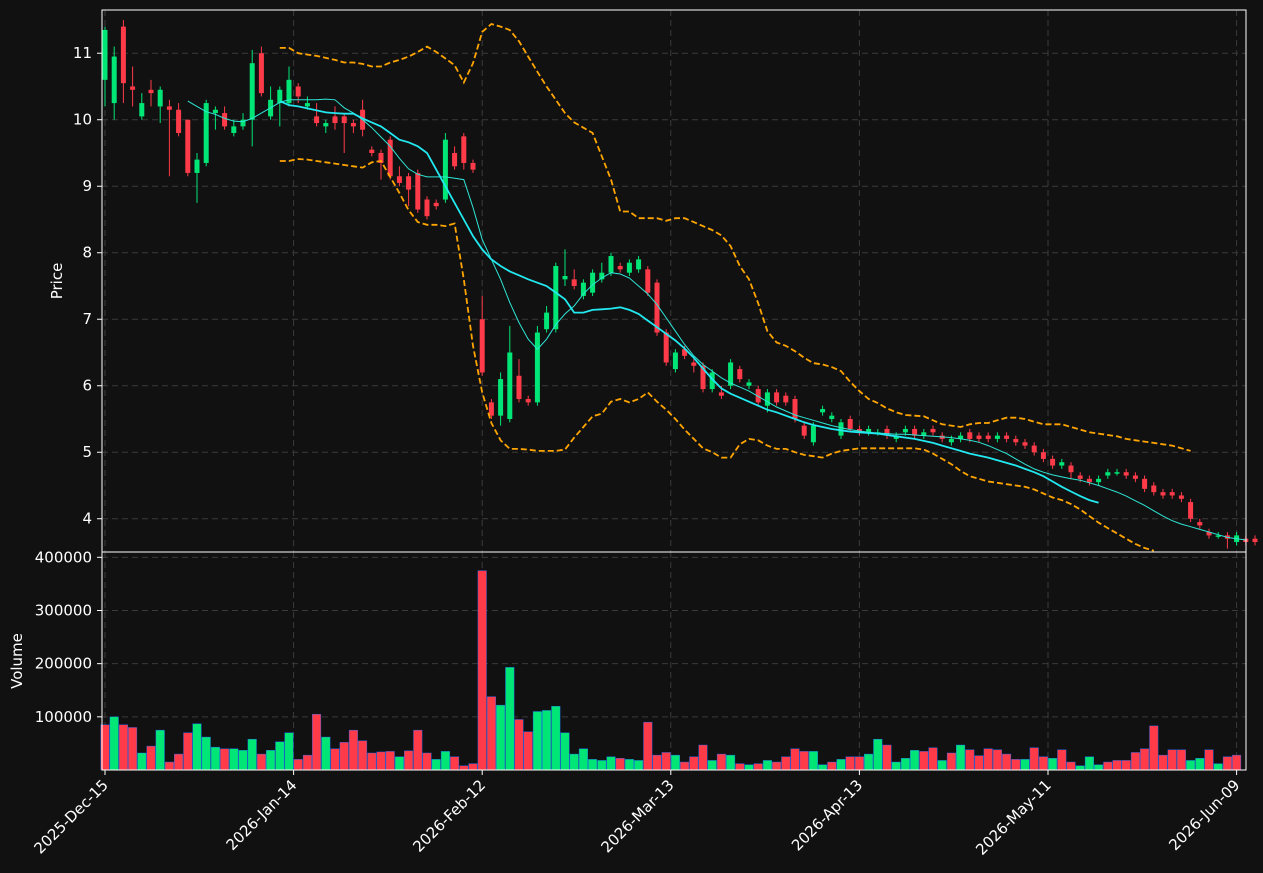 The image size is (1263, 873). What do you see at coordinates (87, 253) in the screenshot?
I see `price-tick-label: 8` at bounding box center [87, 253].